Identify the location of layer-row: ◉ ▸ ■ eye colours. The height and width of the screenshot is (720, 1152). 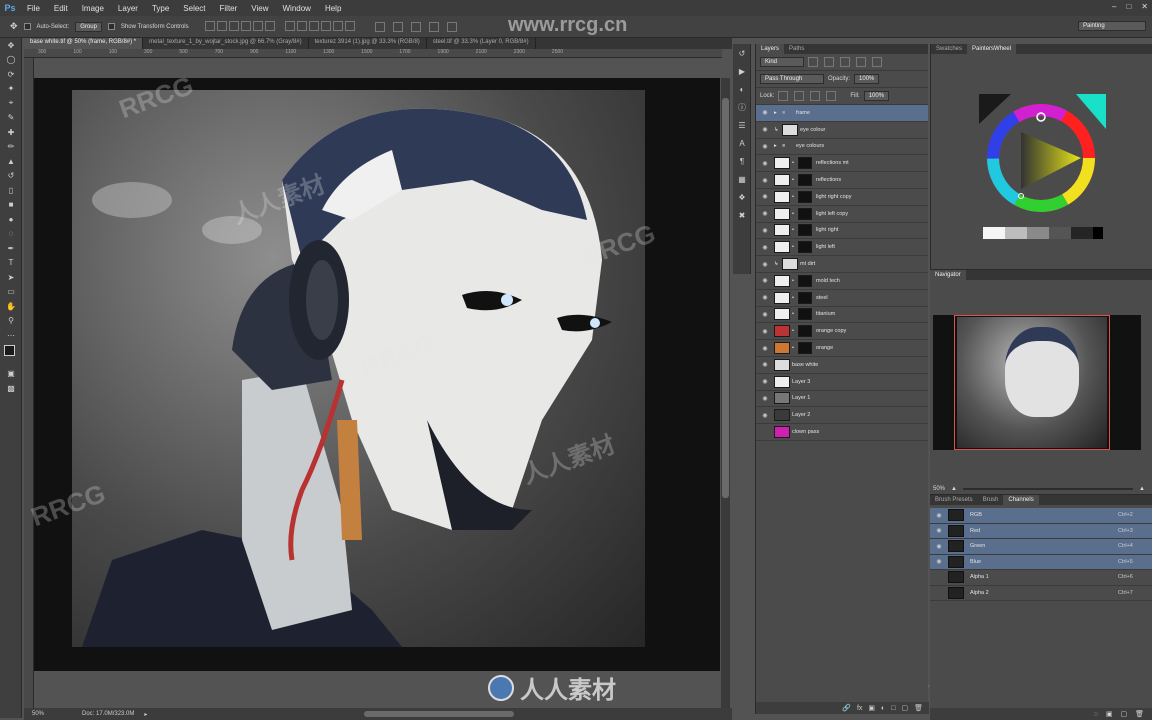
(842, 147).